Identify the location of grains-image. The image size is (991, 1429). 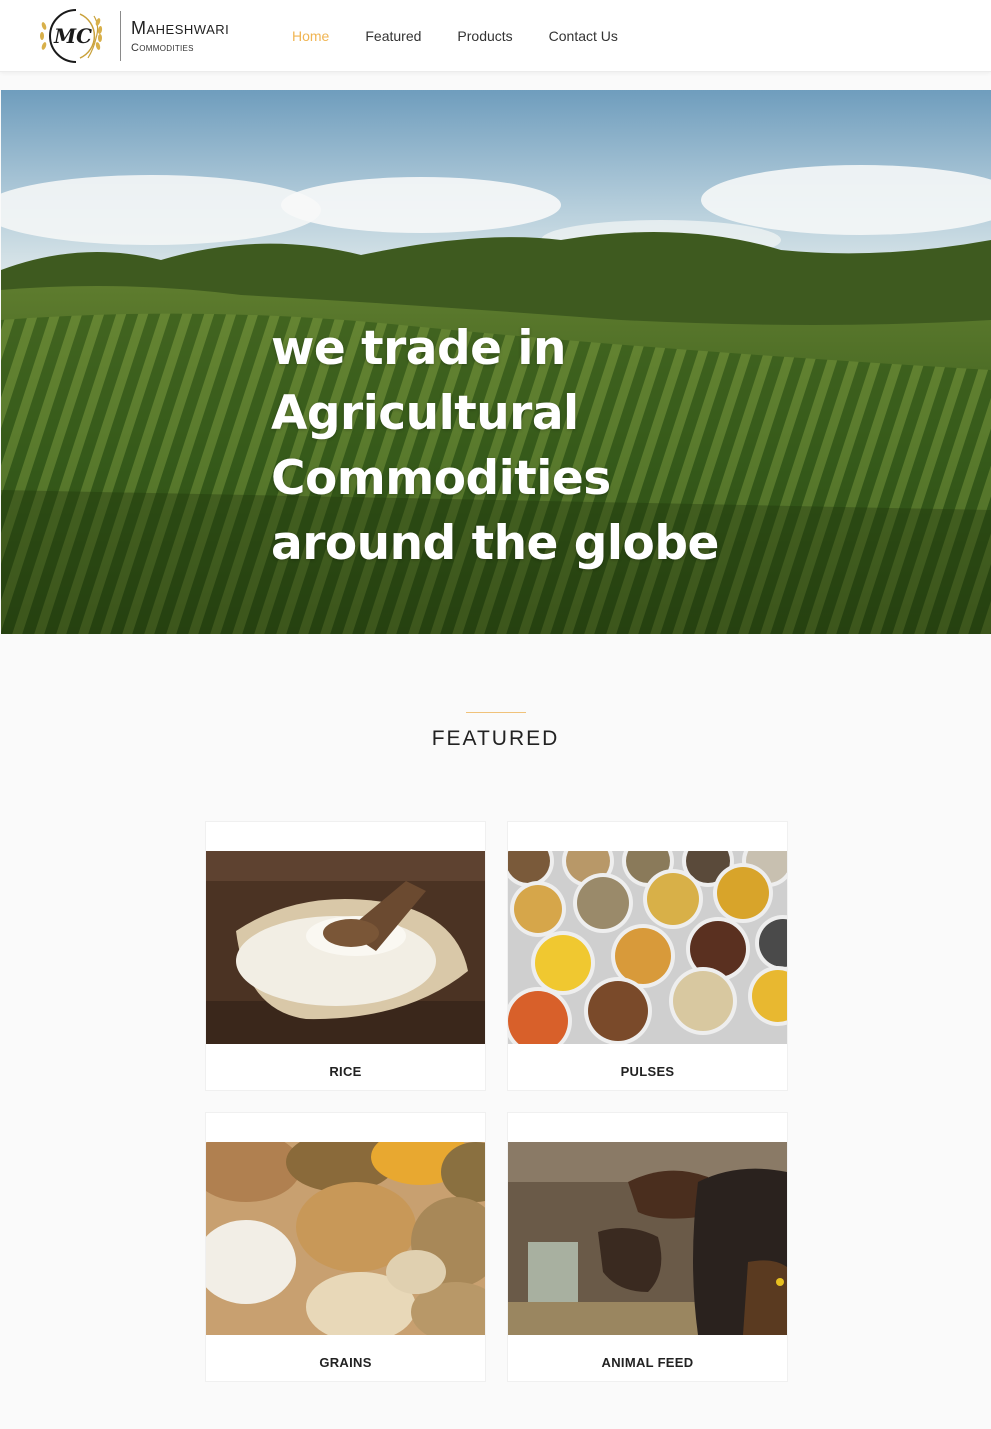
(345, 1238).